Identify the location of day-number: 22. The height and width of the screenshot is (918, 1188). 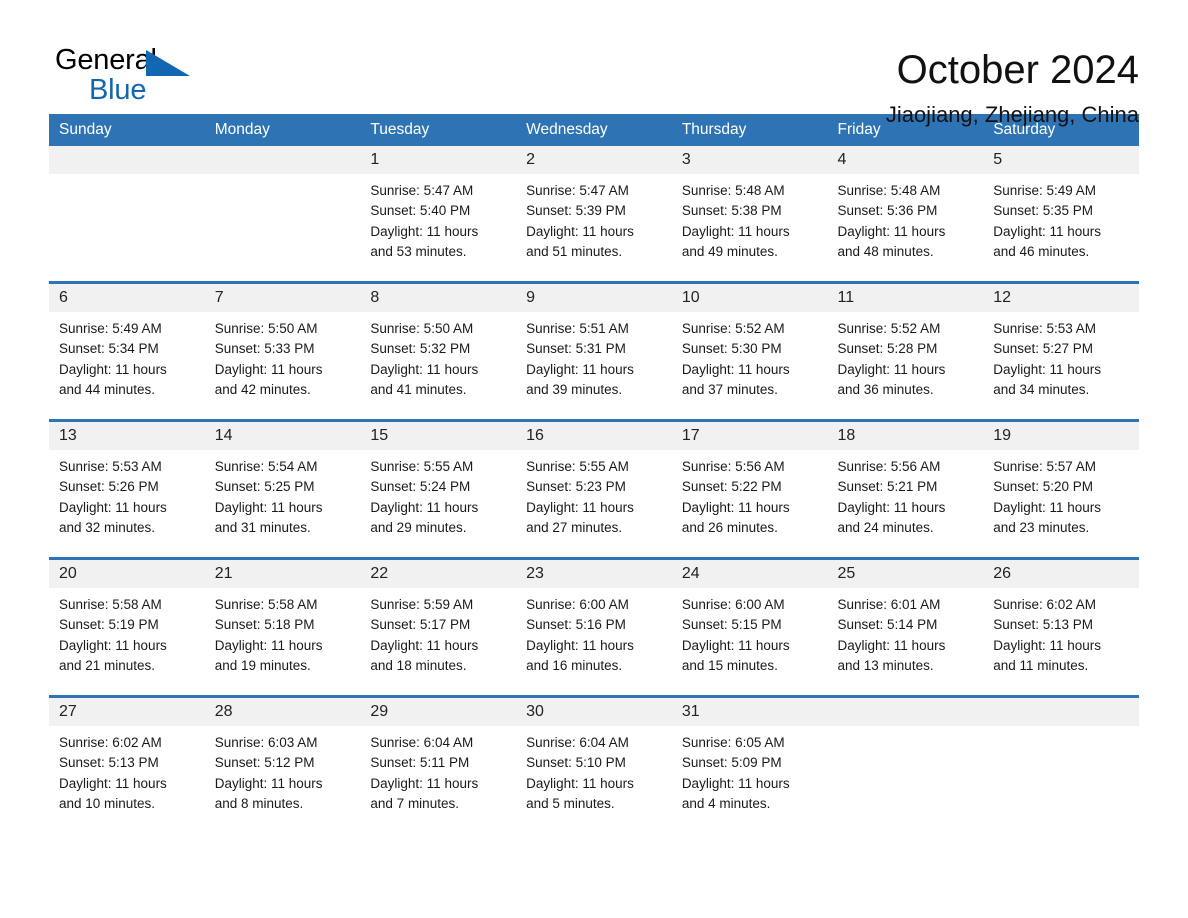
(438, 574).